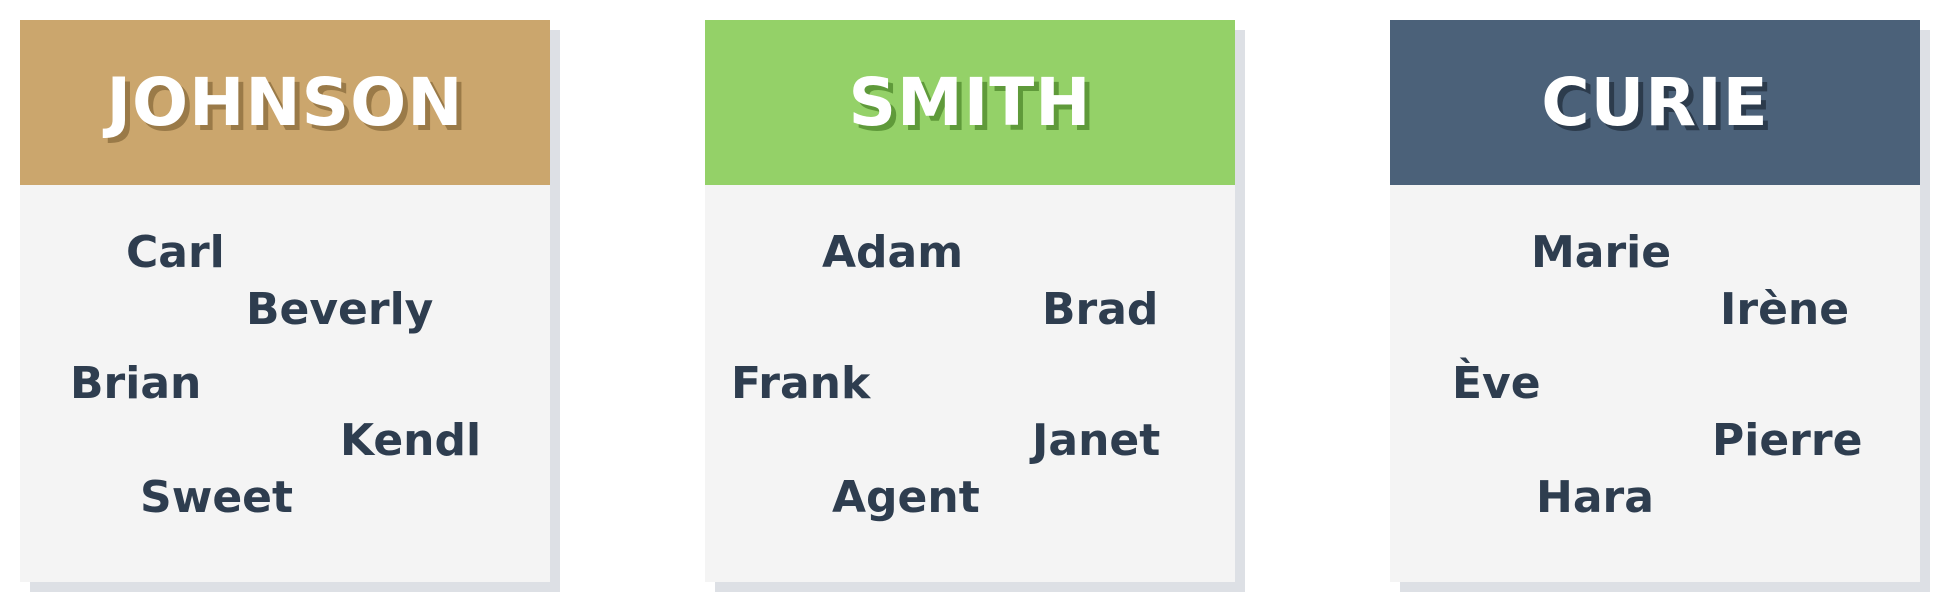 The height and width of the screenshot is (612, 1954). I want to click on family-header: CURIE, so click(1655, 102).